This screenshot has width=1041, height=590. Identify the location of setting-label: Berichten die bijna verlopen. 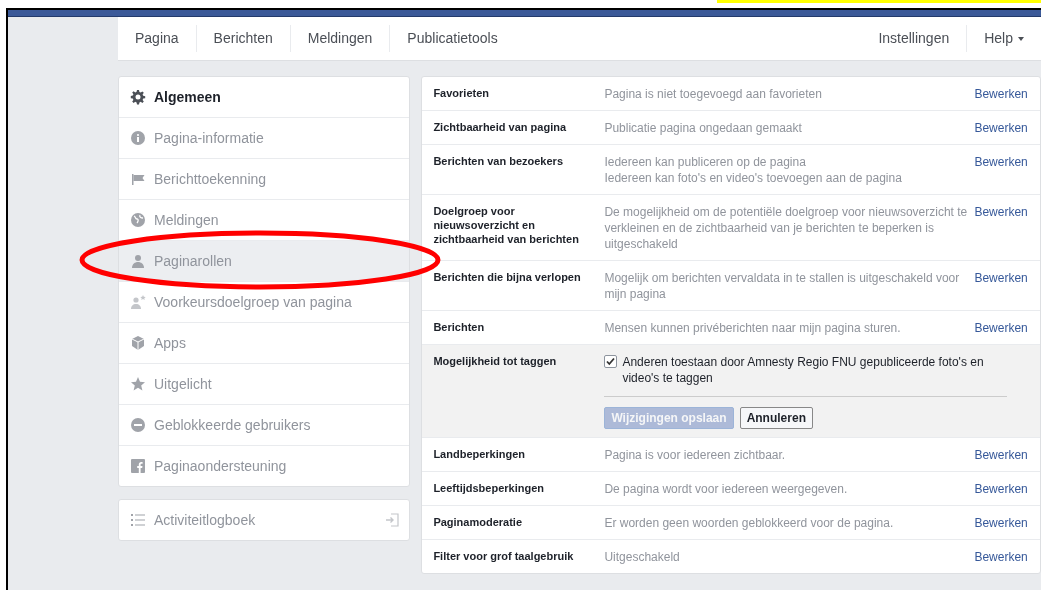
(507, 277).